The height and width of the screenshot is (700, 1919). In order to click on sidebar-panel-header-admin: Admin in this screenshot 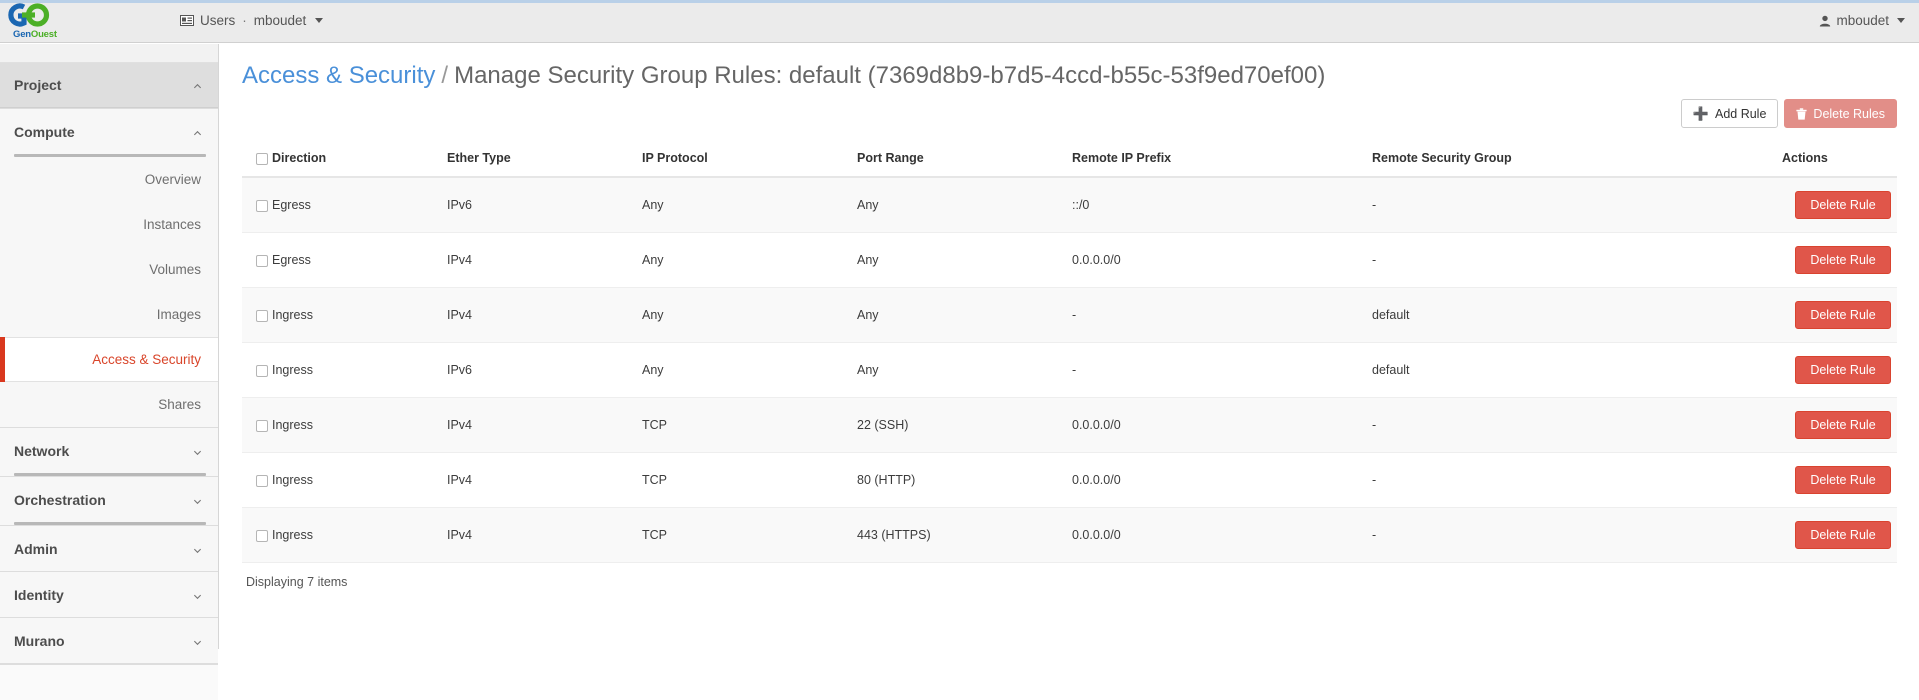, I will do `click(109, 548)`.